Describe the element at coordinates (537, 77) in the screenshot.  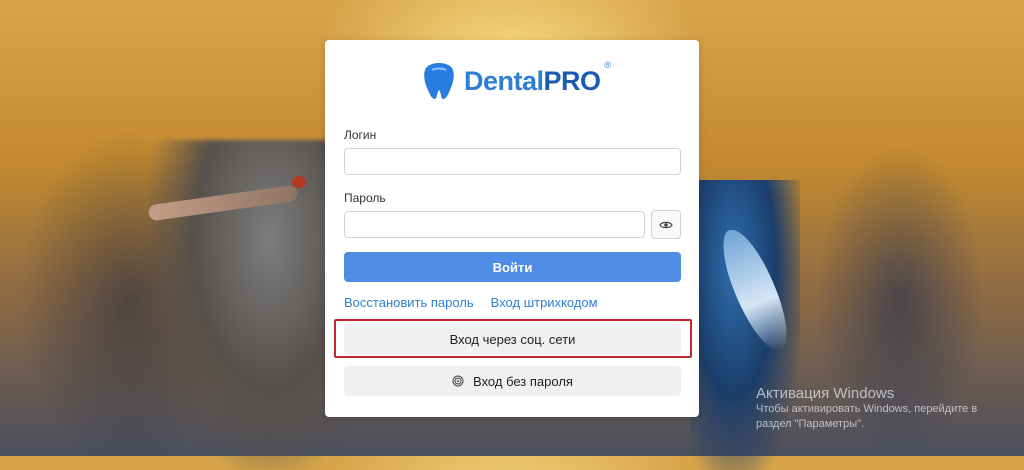
I see `logo-text: DentalPRO ®` at that location.